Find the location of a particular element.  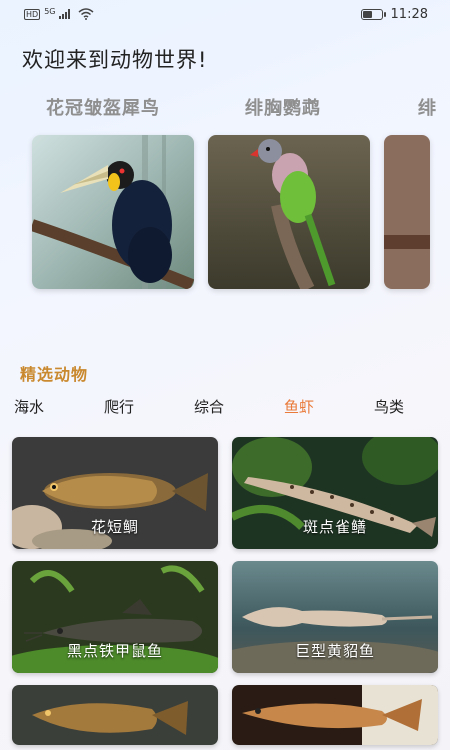

partial-image is located at coordinates (407, 212).